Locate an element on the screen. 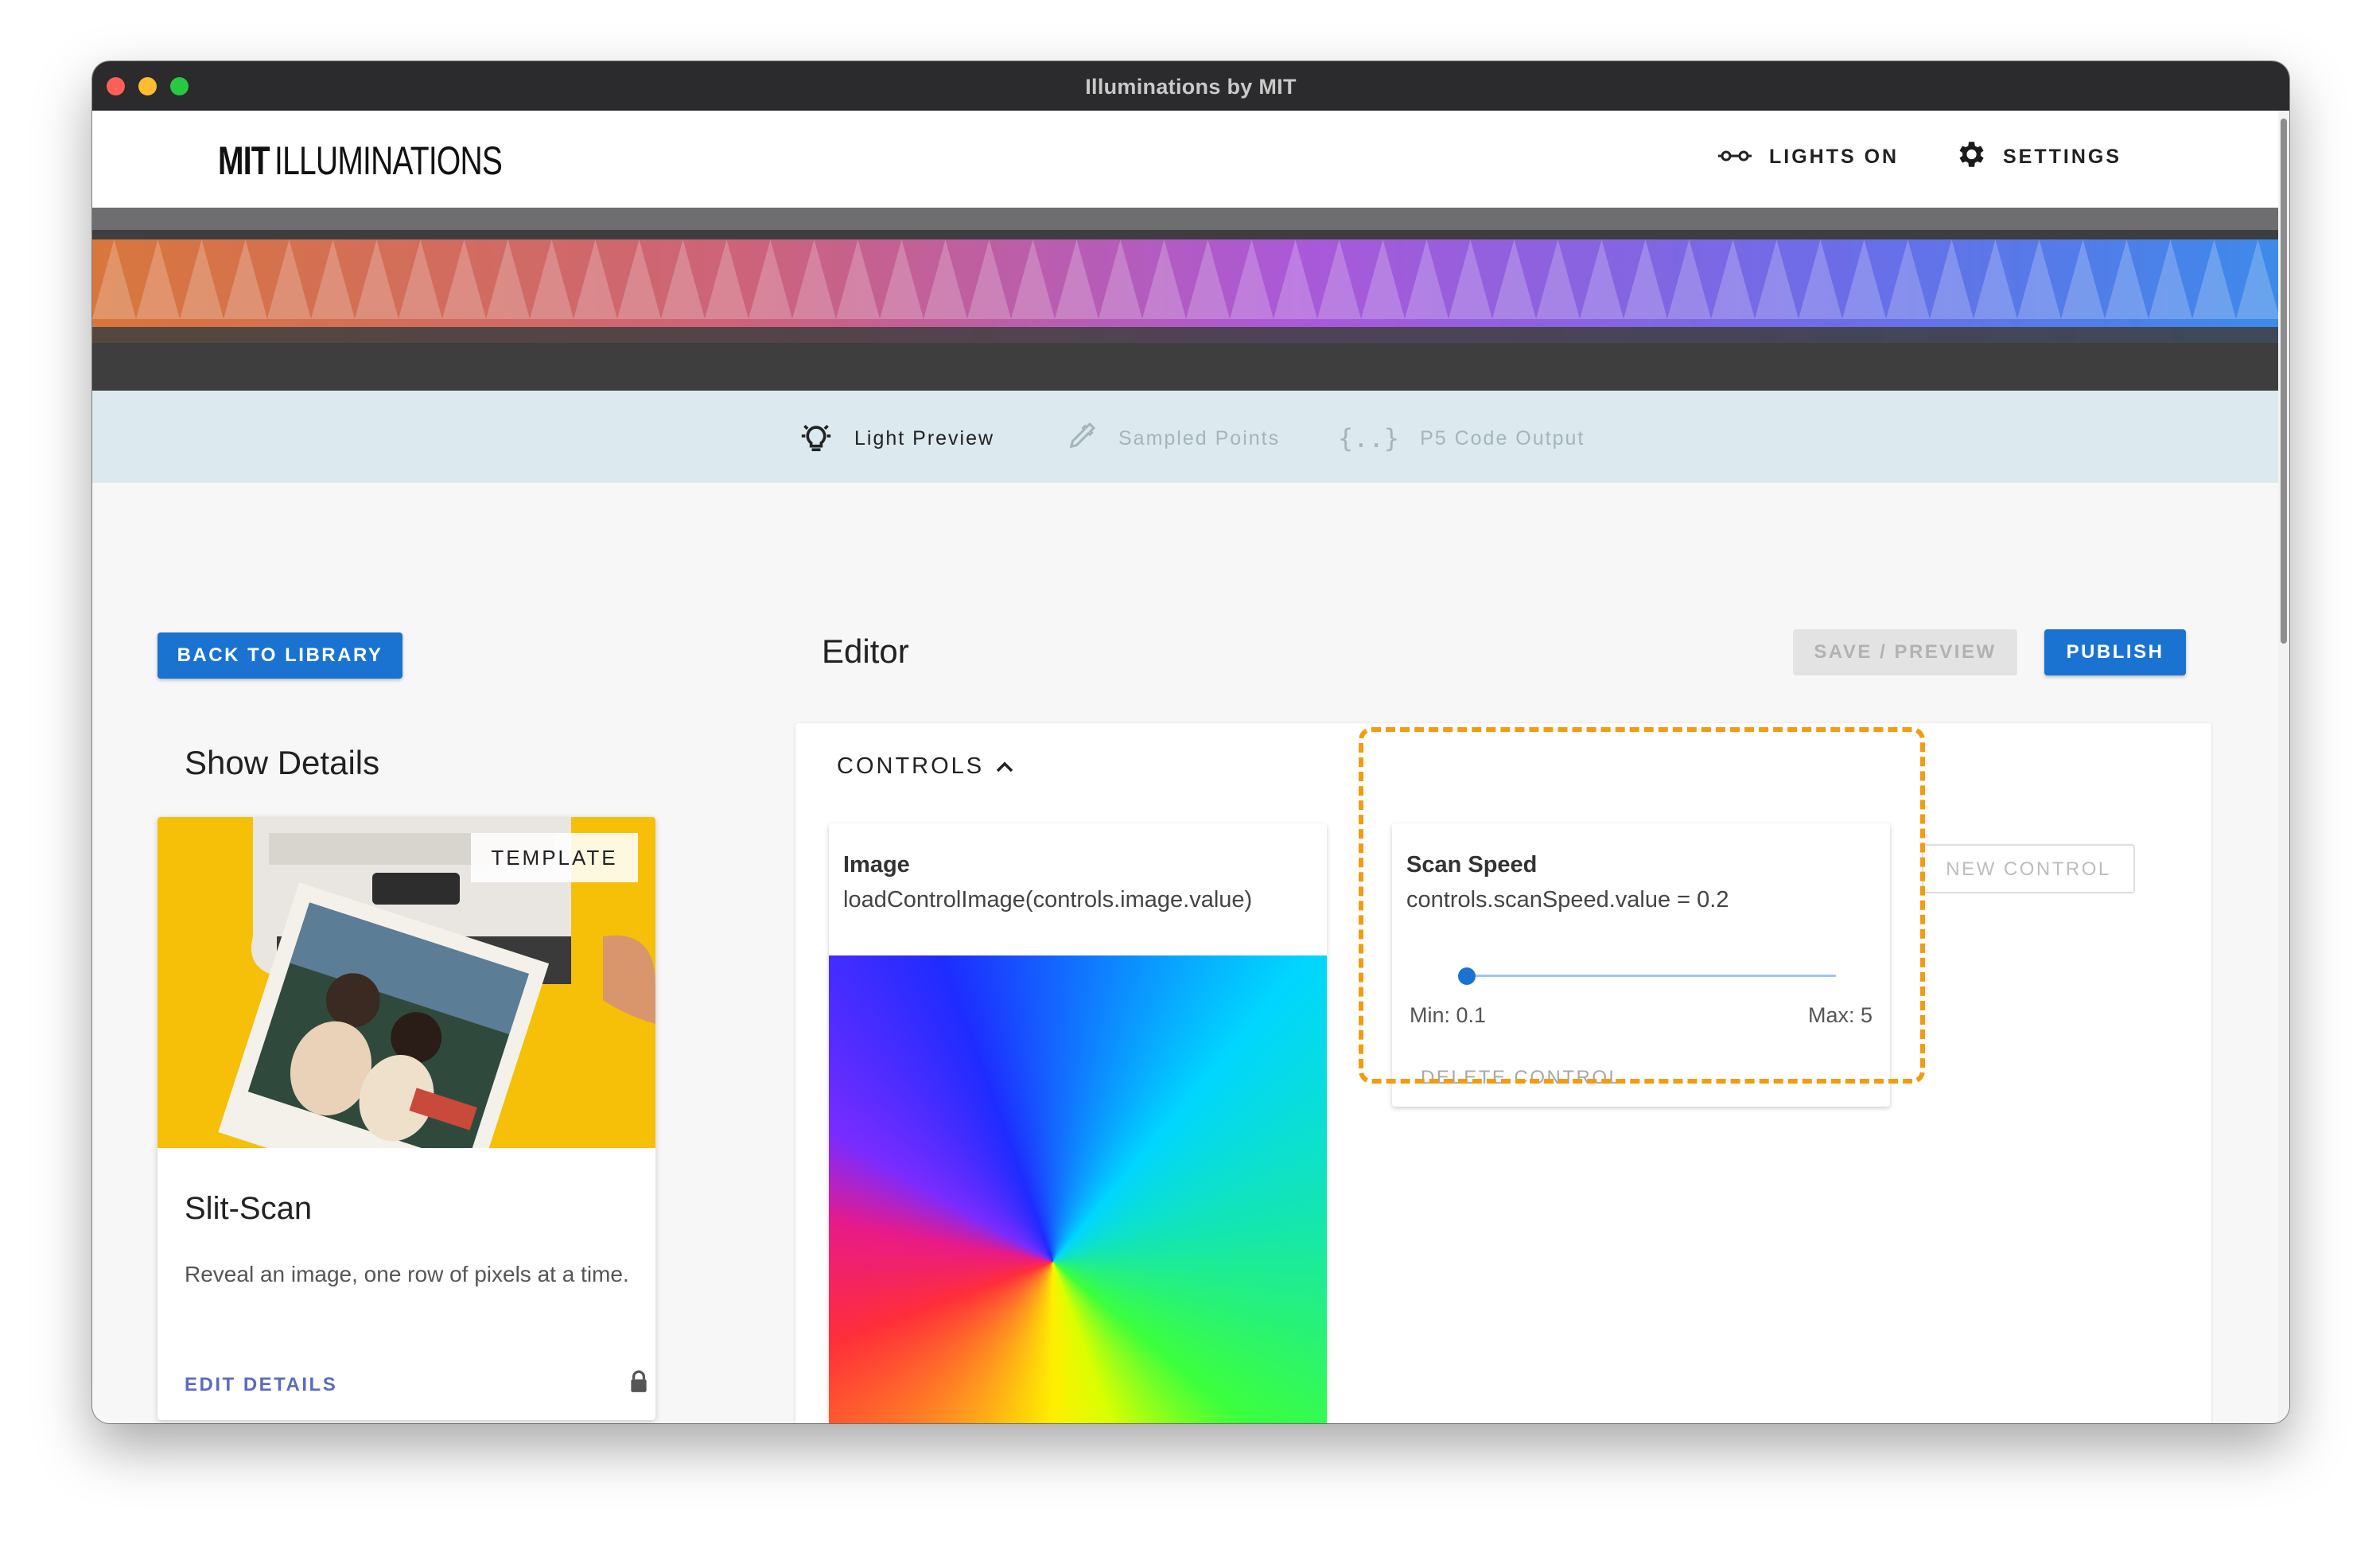 The width and height of the screenshot is (2380, 1545). delete-control-button: DELETE CONTROL is located at coordinates (1521, 1078).